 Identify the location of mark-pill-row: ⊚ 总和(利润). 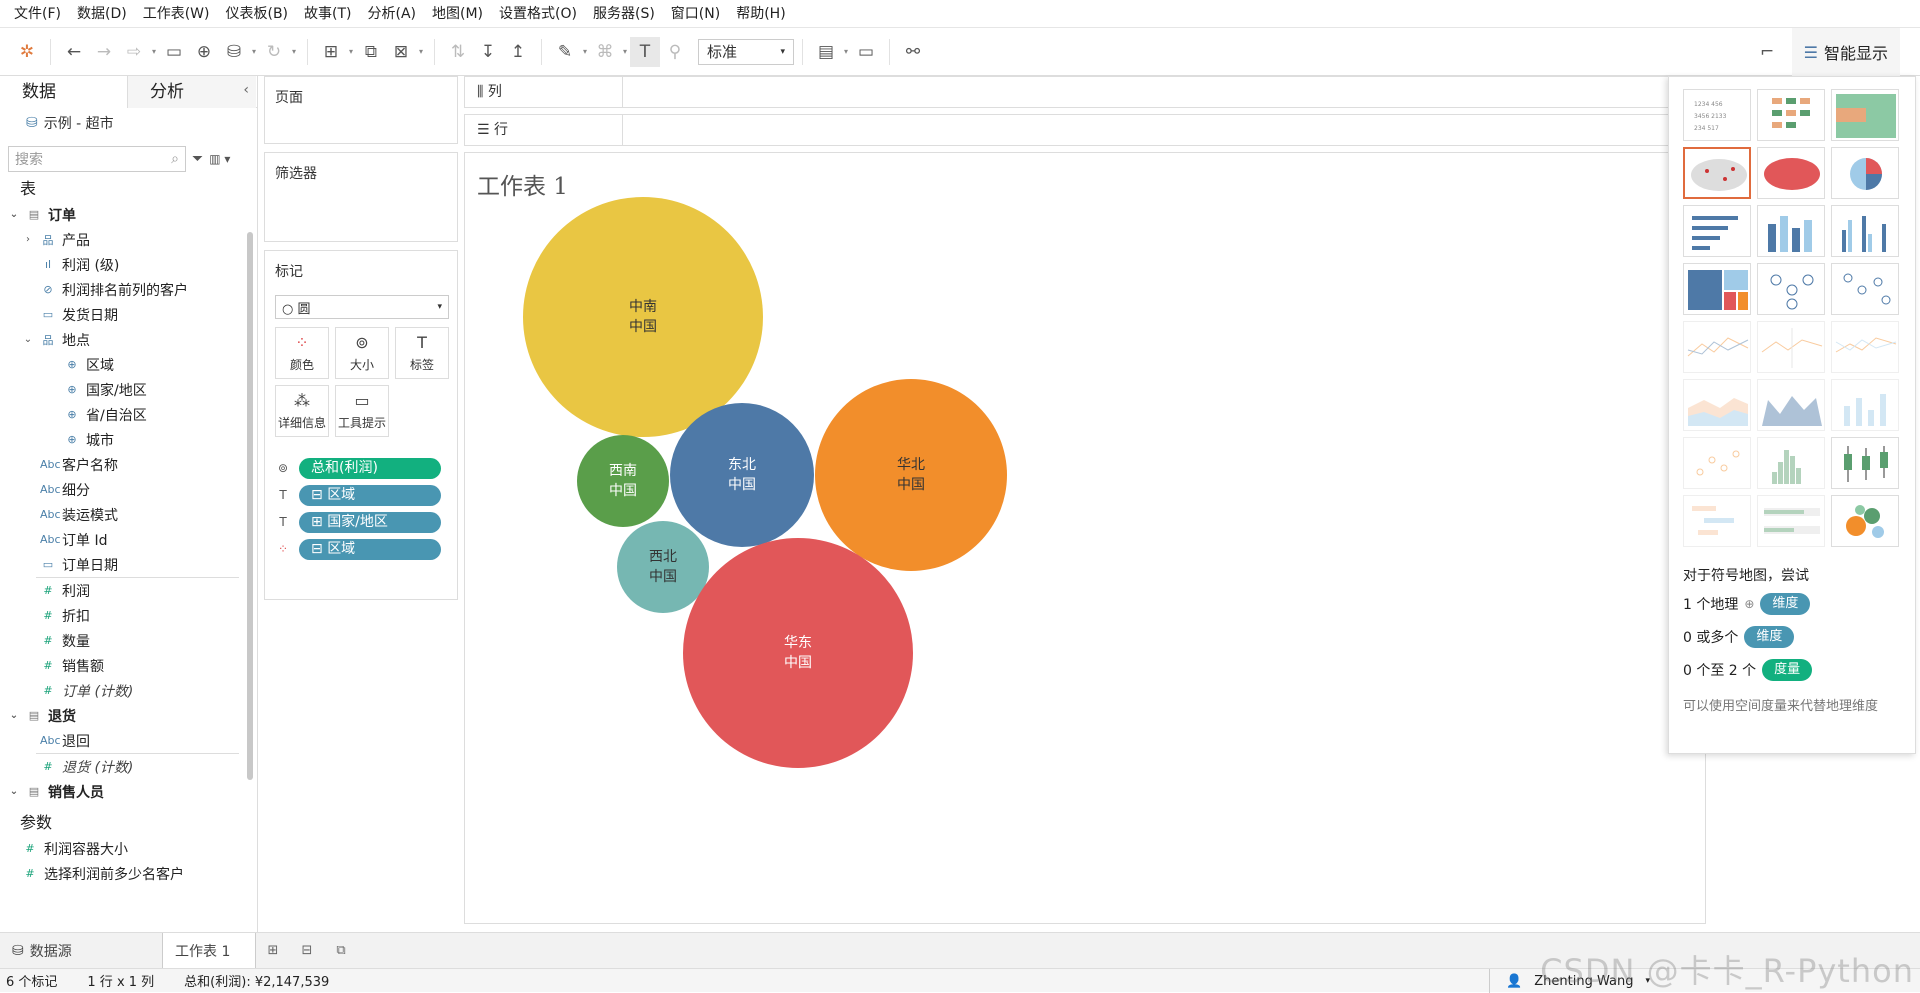
(358, 468).